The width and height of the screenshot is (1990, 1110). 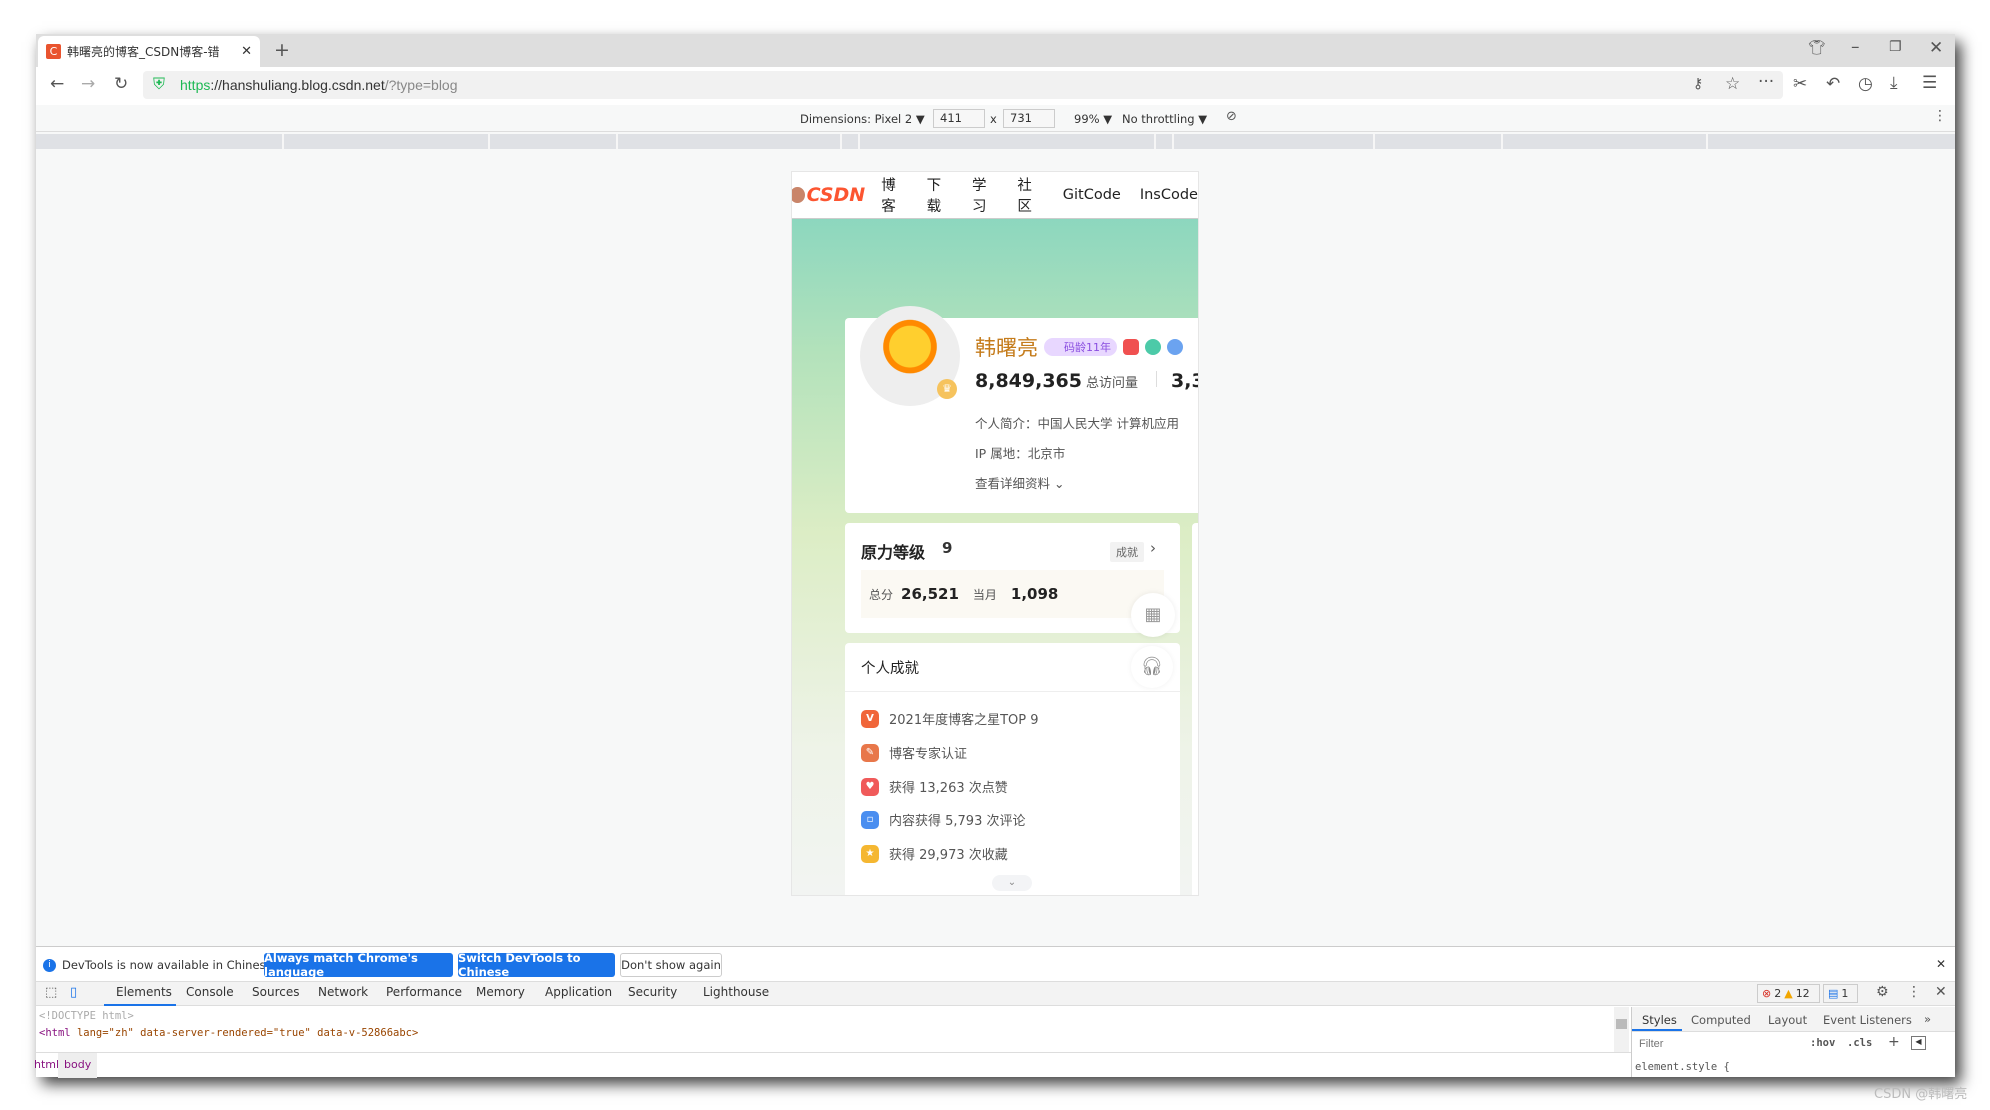 I want to click on chevron-down-icon: ⌄, so click(x=1057, y=483).